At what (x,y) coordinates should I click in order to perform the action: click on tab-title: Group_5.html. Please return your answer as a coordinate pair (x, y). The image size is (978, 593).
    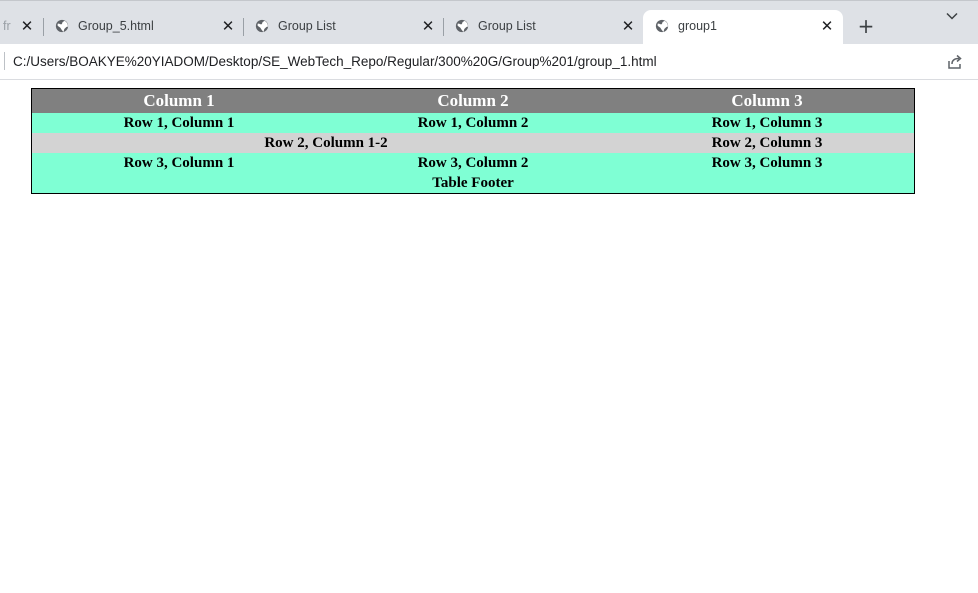
    Looking at the image, I should click on (116, 26).